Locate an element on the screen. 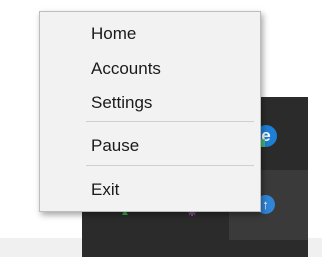 Image resolution: width=322 pixels, height=257 pixels. menu-item-pause: Pause is located at coordinates (150, 145).